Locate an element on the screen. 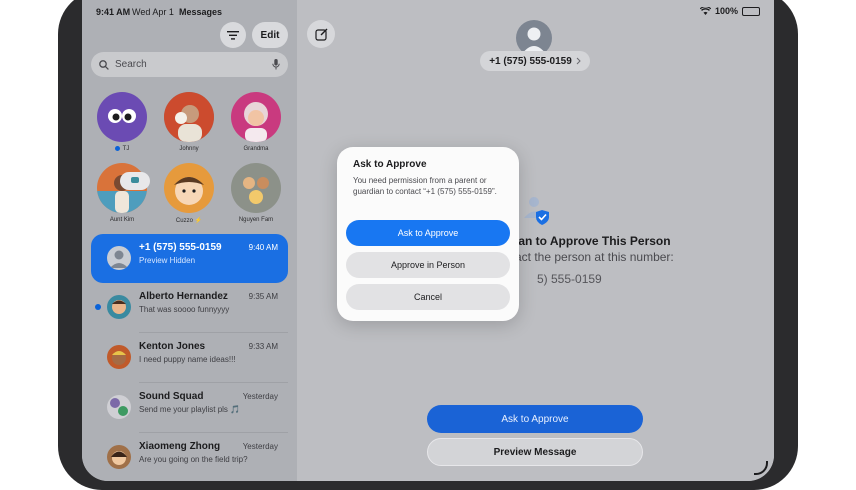 The width and height of the screenshot is (856, 490). conversation-row: +1 (575) 555-0159 9:40 AM Preview Hidden is located at coordinates (189, 258).